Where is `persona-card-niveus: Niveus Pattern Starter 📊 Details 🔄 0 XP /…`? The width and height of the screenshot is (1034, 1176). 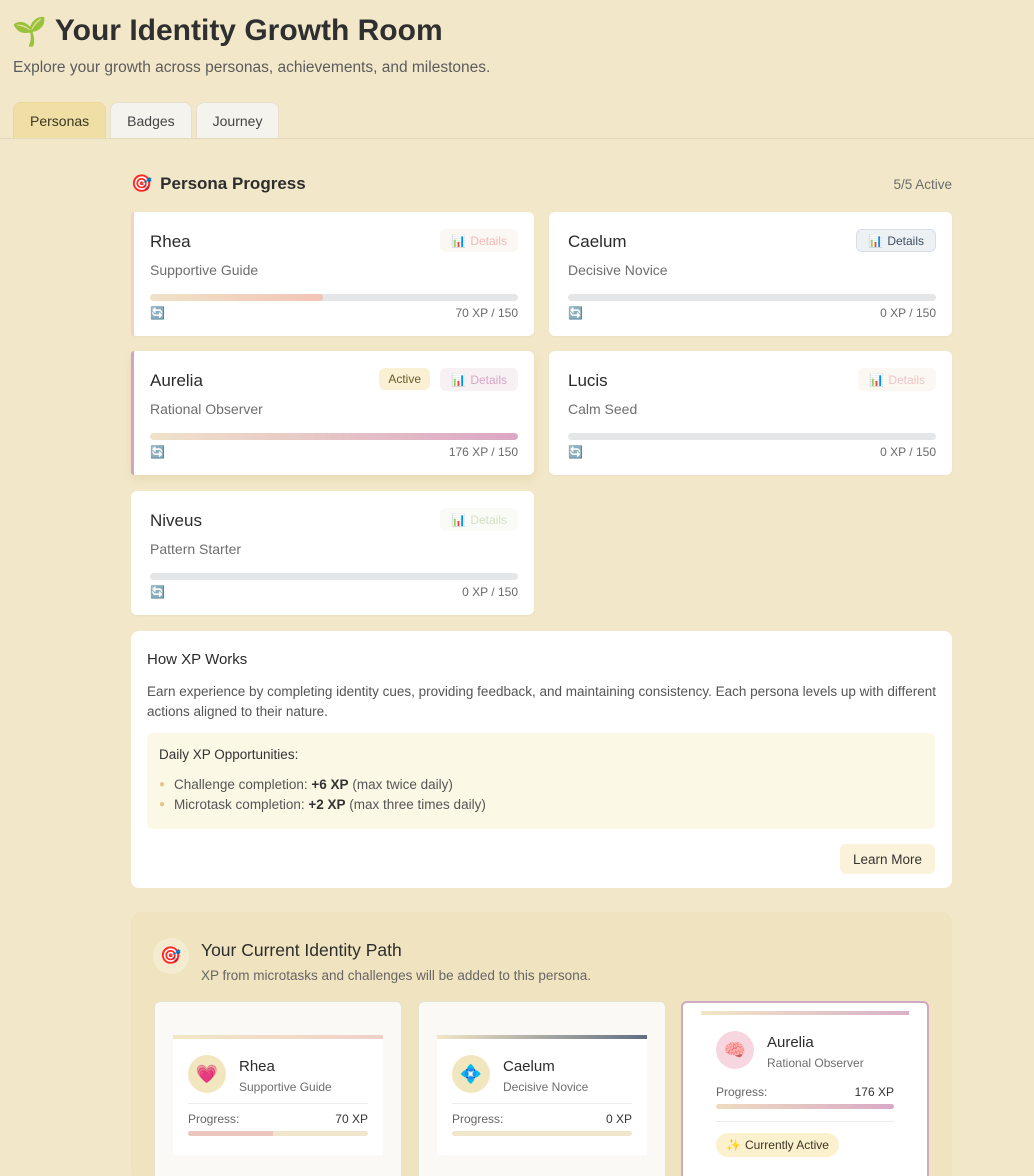
persona-card-niveus: Niveus Pattern Starter 📊 Details 🔄 0 XP /… is located at coordinates (332, 553).